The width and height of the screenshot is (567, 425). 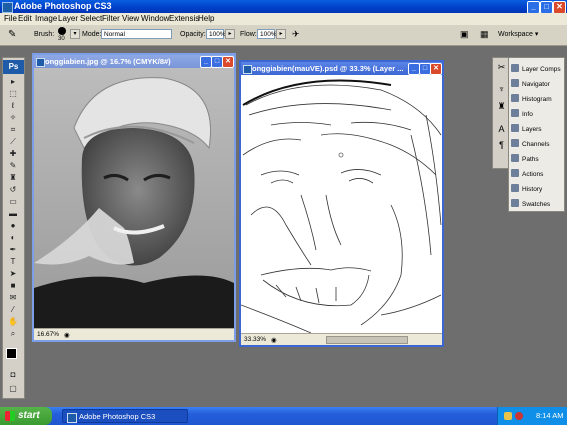 I want to click on character-panel-icon: A, so click(x=501, y=129).